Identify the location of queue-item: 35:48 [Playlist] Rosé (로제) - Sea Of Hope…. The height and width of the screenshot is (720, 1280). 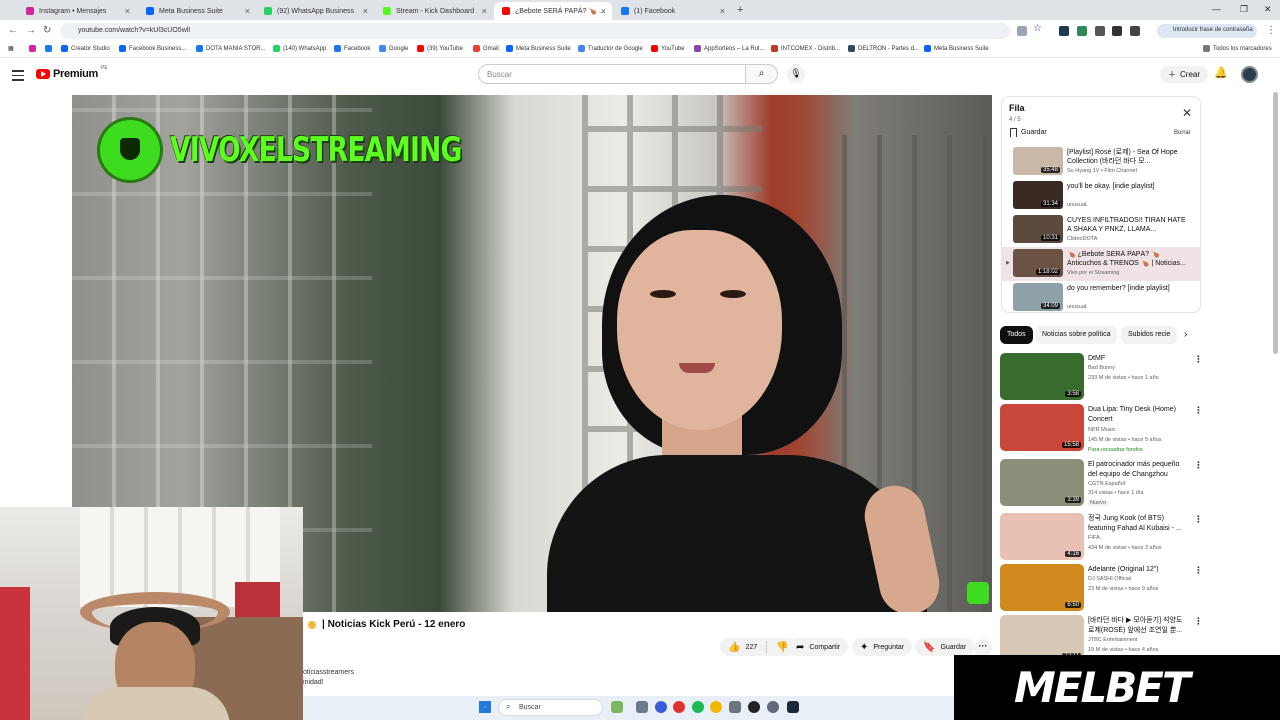
(1101, 162).